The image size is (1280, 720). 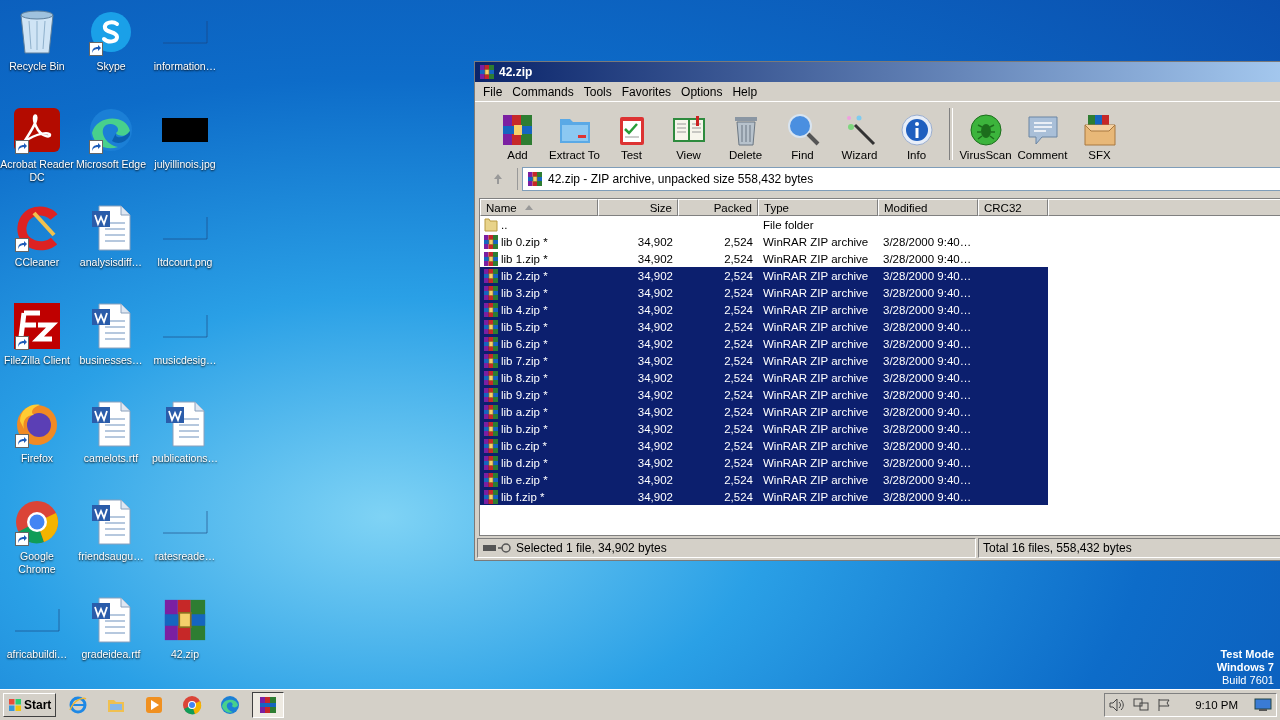 What do you see at coordinates (638, 207) in the screenshot?
I see `column-header: Size` at bounding box center [638, 207].